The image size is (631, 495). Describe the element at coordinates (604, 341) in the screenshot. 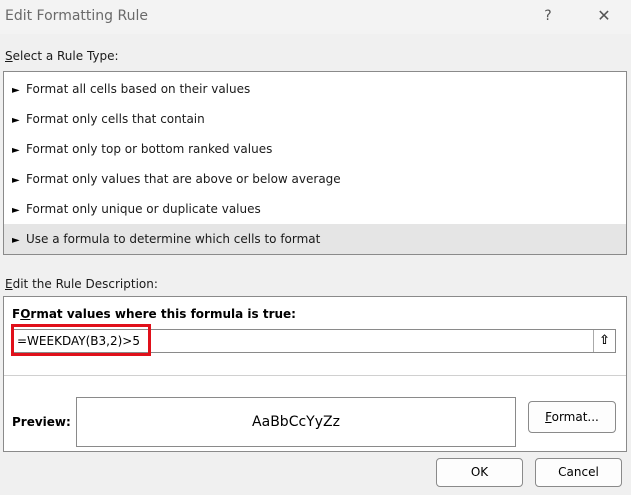

I see `collapse-dialog-icon: ⇧` at that location.